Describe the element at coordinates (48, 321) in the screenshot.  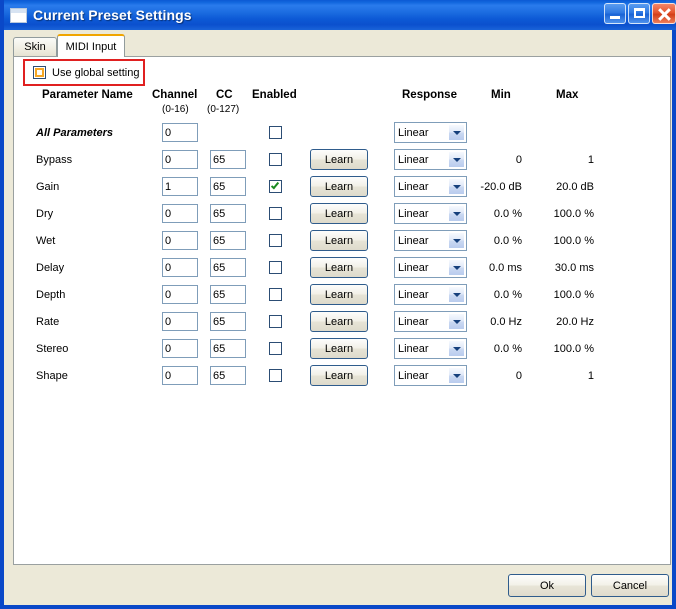
I see `parameter-name-label: Rate` at that location.